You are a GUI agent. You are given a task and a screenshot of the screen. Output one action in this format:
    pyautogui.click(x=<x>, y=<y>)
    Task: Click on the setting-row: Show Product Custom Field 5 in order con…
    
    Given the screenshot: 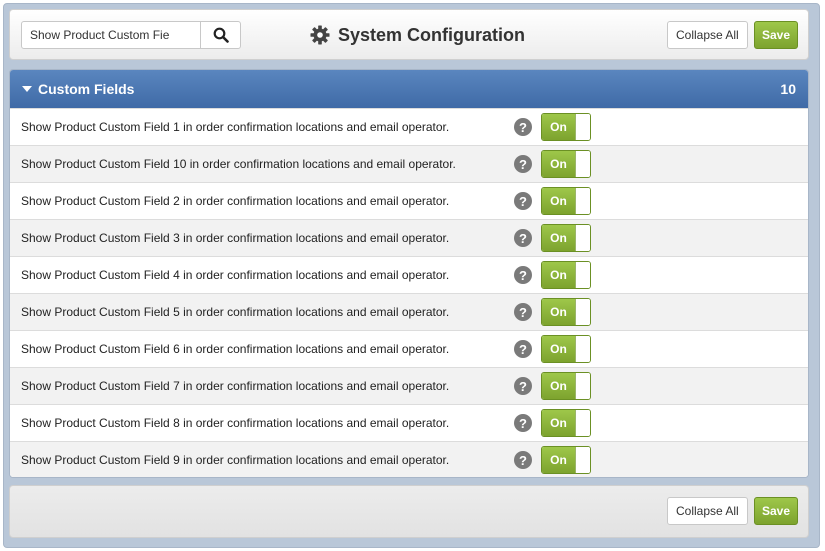 What is the action you would take?
    pyautogui.click(x=409, y=311)
    